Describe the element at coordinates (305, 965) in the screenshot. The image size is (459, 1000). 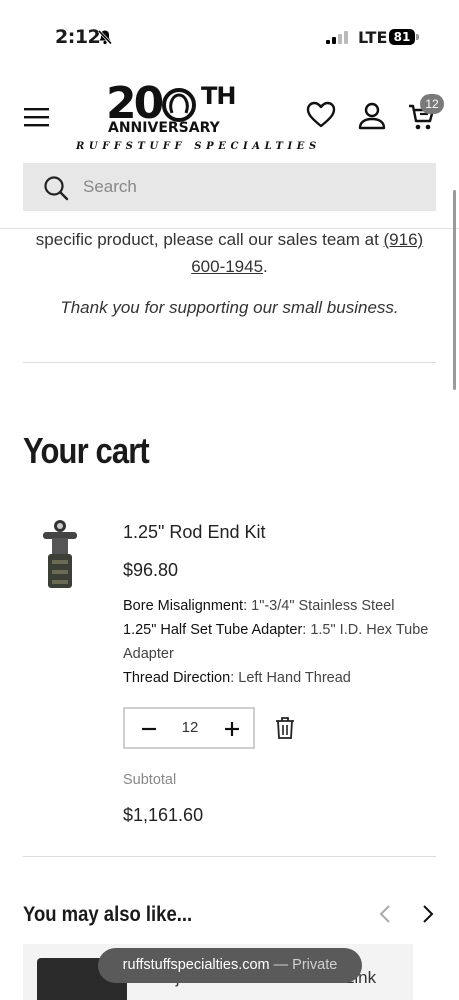
I see `toast-mode: — Private` at that location.